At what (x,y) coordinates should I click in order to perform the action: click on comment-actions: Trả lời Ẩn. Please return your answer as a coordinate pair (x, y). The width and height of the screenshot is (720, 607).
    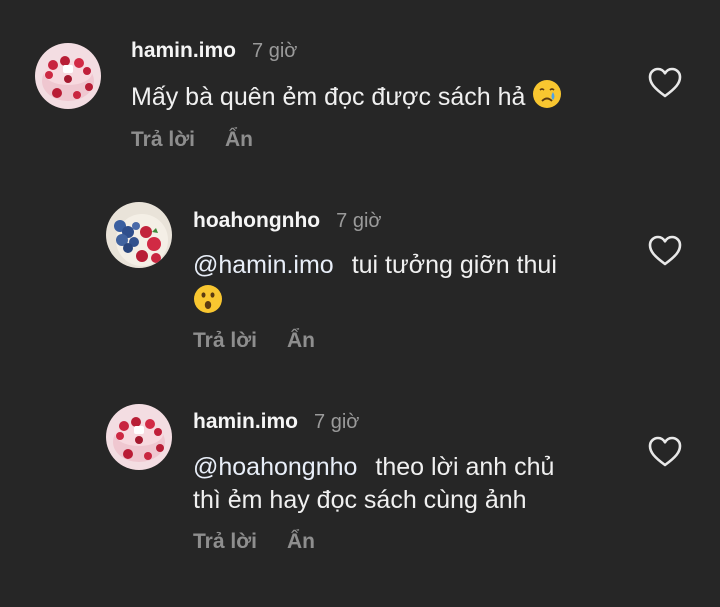
    Looking at the image, I should click on (254, 542).